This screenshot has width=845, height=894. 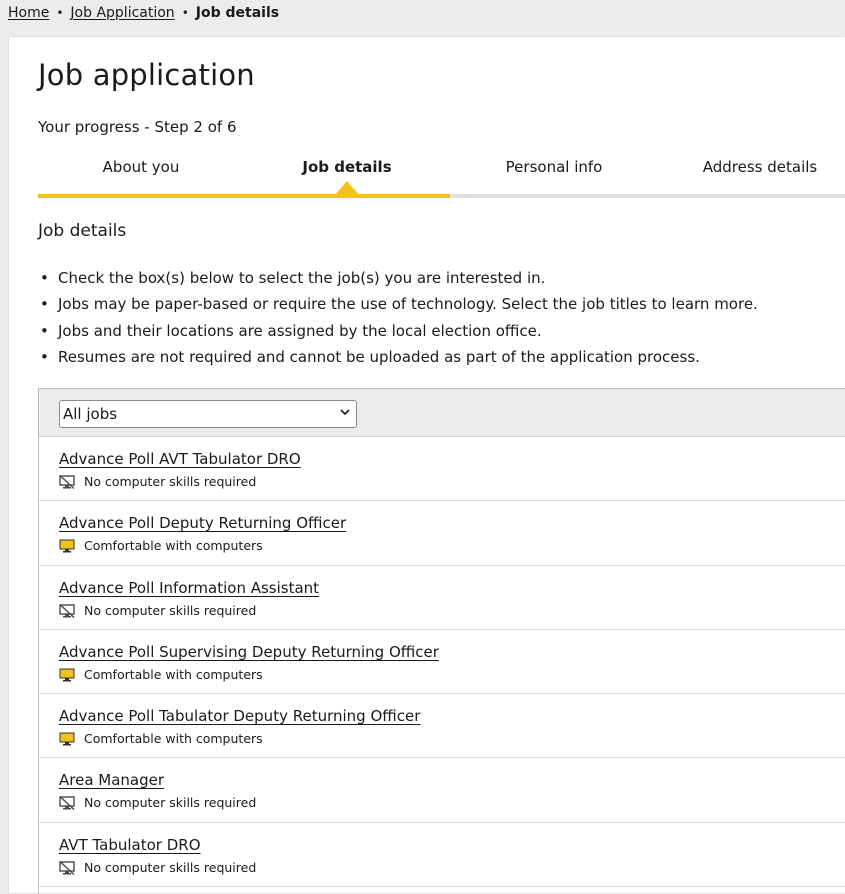 I want to click on current-step-pointer, so click(x=347, y=188).